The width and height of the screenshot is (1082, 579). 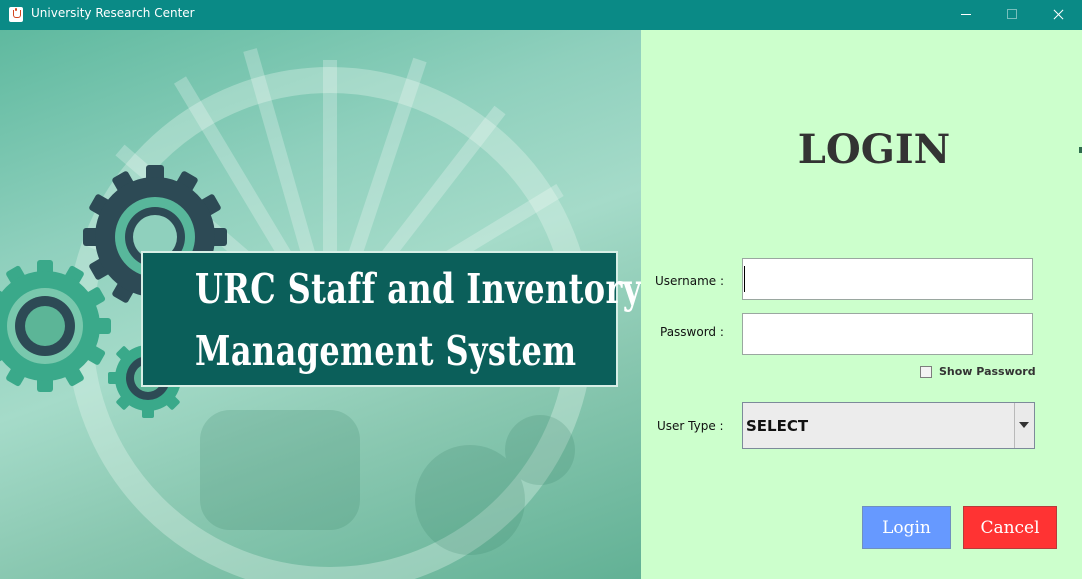 What do you see at coordinates (690, 426) in the screenshot?
I see `user-type-label: User Type :` at bounding box center [690, 426].